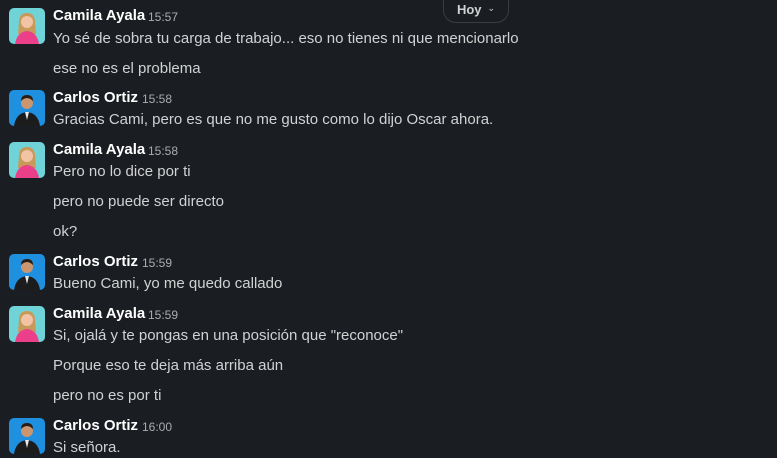 Image resolution: width=777 pixels, height=458 pixels. I want to click on message-text: Si señora., so click(87, 447).